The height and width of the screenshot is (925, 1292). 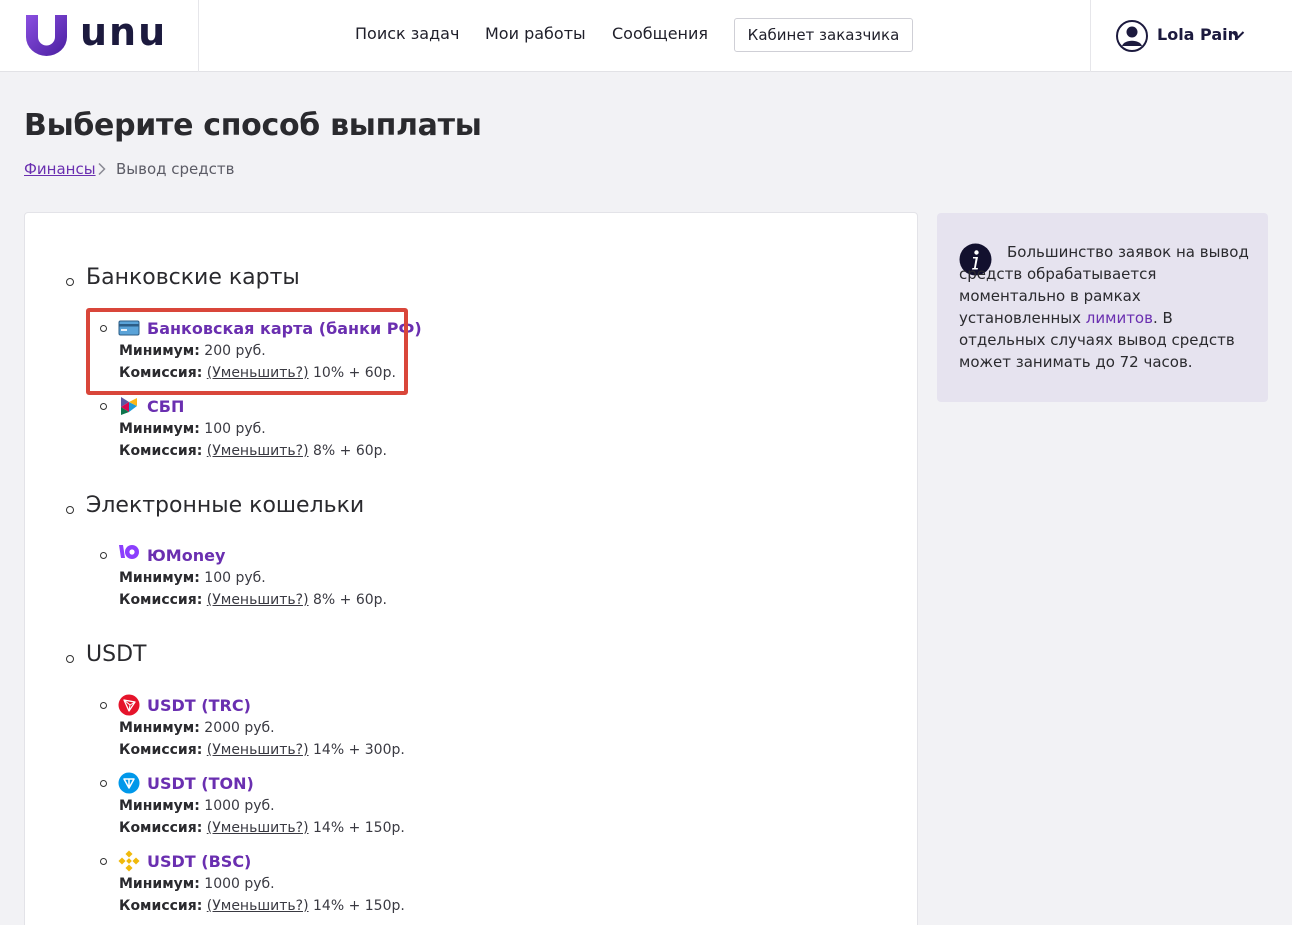 I want to click on yumoney-icon, so click(x=129, y=552).